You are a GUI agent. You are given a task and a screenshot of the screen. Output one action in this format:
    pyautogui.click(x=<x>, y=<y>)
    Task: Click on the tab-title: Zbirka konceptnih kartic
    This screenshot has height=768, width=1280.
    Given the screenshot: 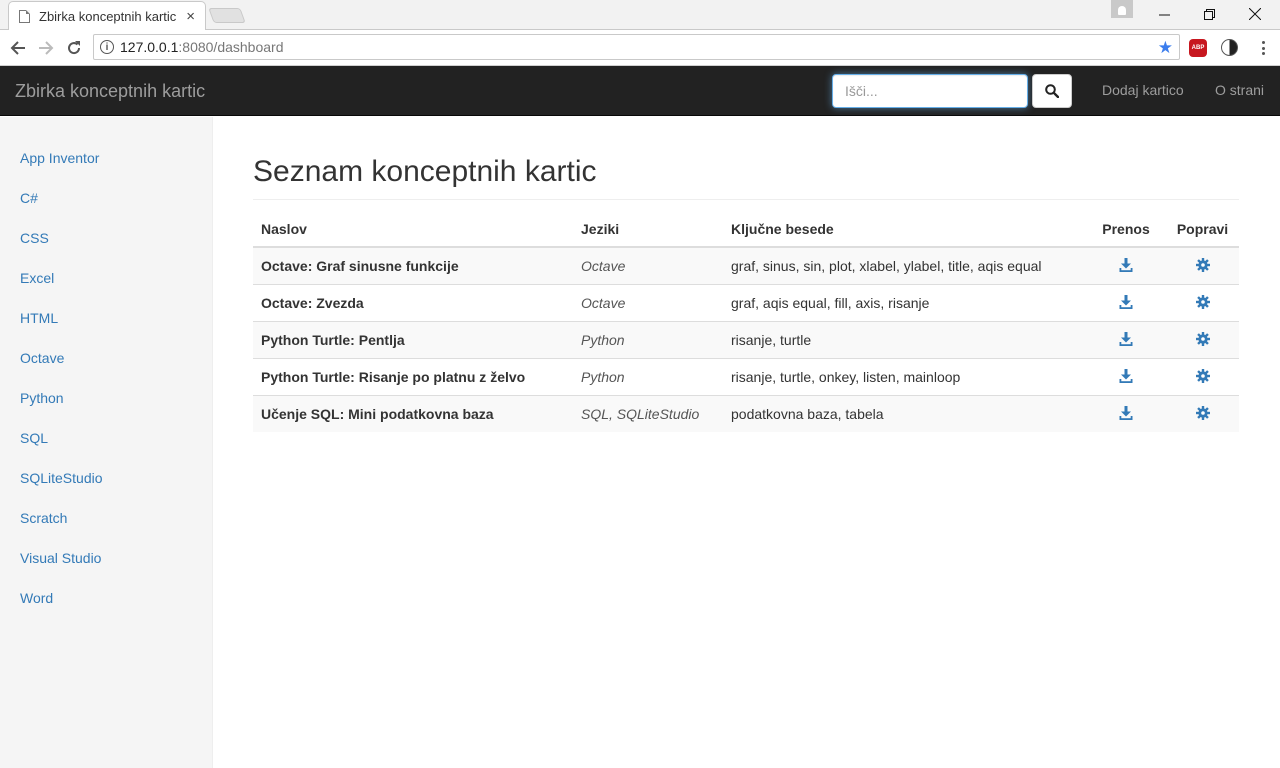 What is the action you would take?
    pyautogui.click(x=108, y=16)
    